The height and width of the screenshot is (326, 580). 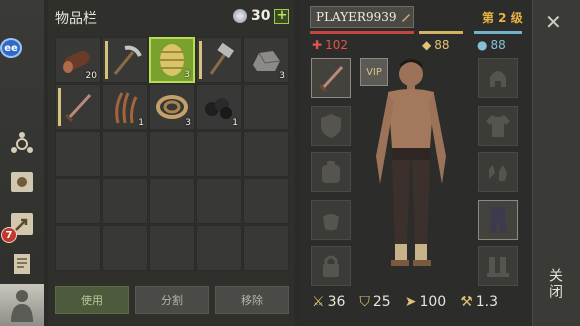 What do you see at coordinates (76, 19) in the screenshot?
I see `inventory-title: 物品栏` at bounding box center [76, 19].